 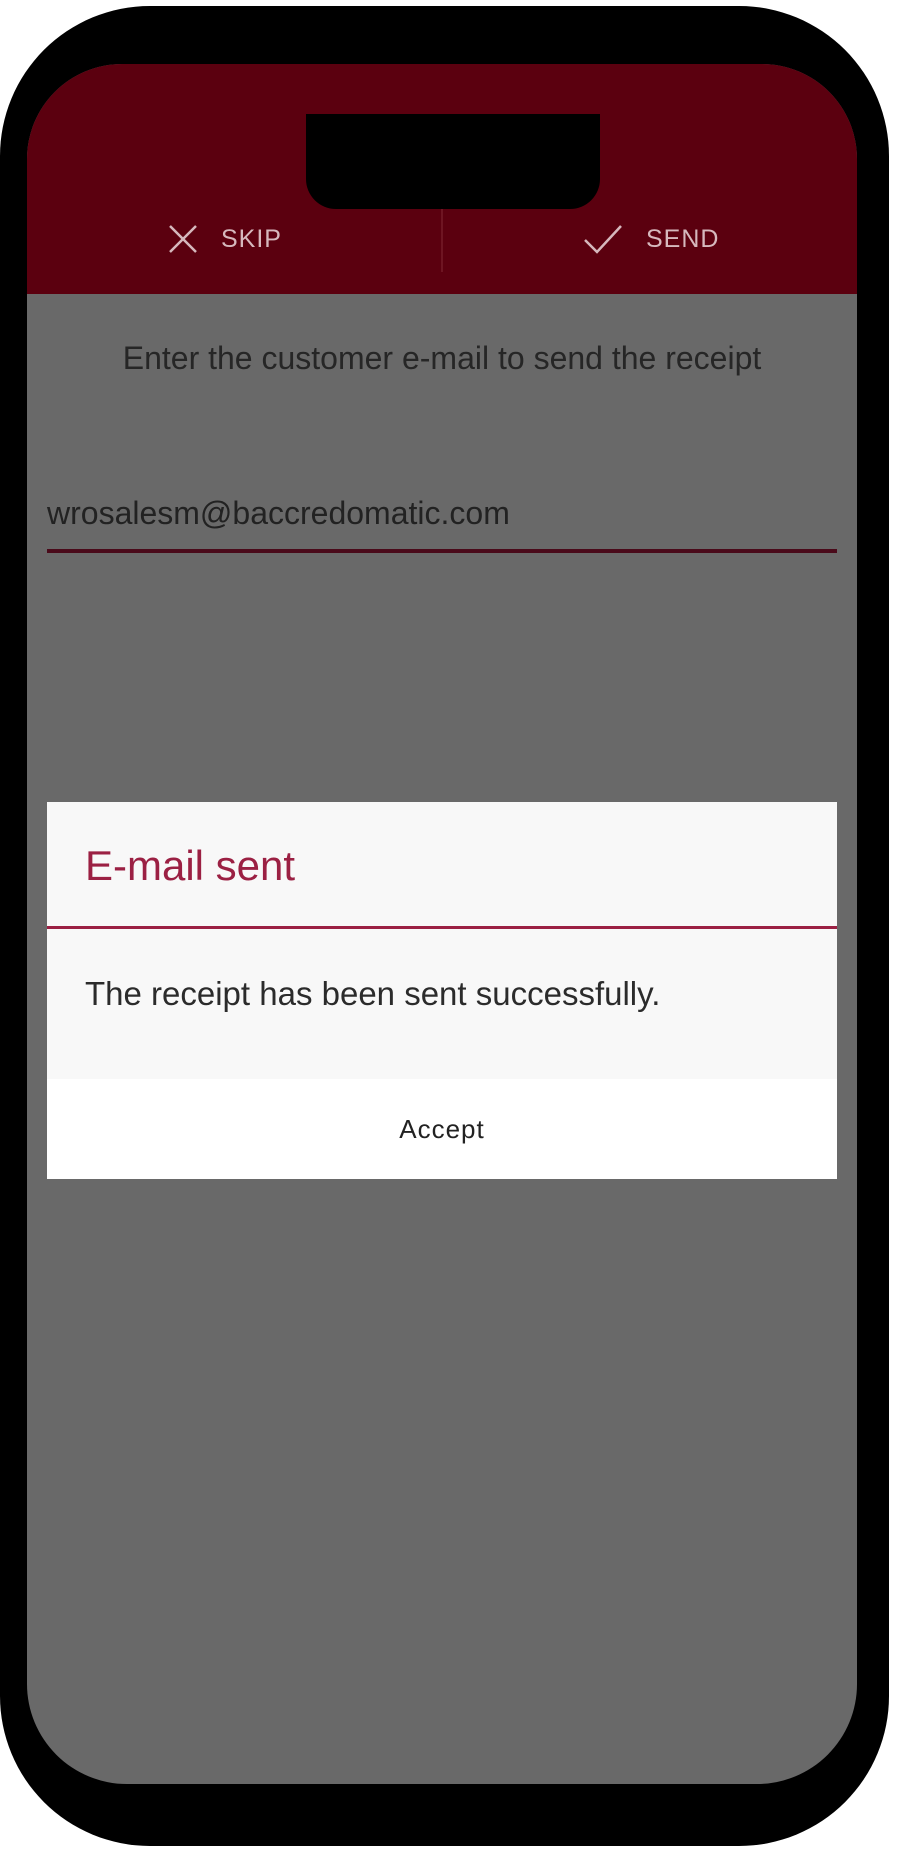 What do you see at coordinates (442, 238) in the screenshot?
I see `header-divider` at bounding box center [442, 238].